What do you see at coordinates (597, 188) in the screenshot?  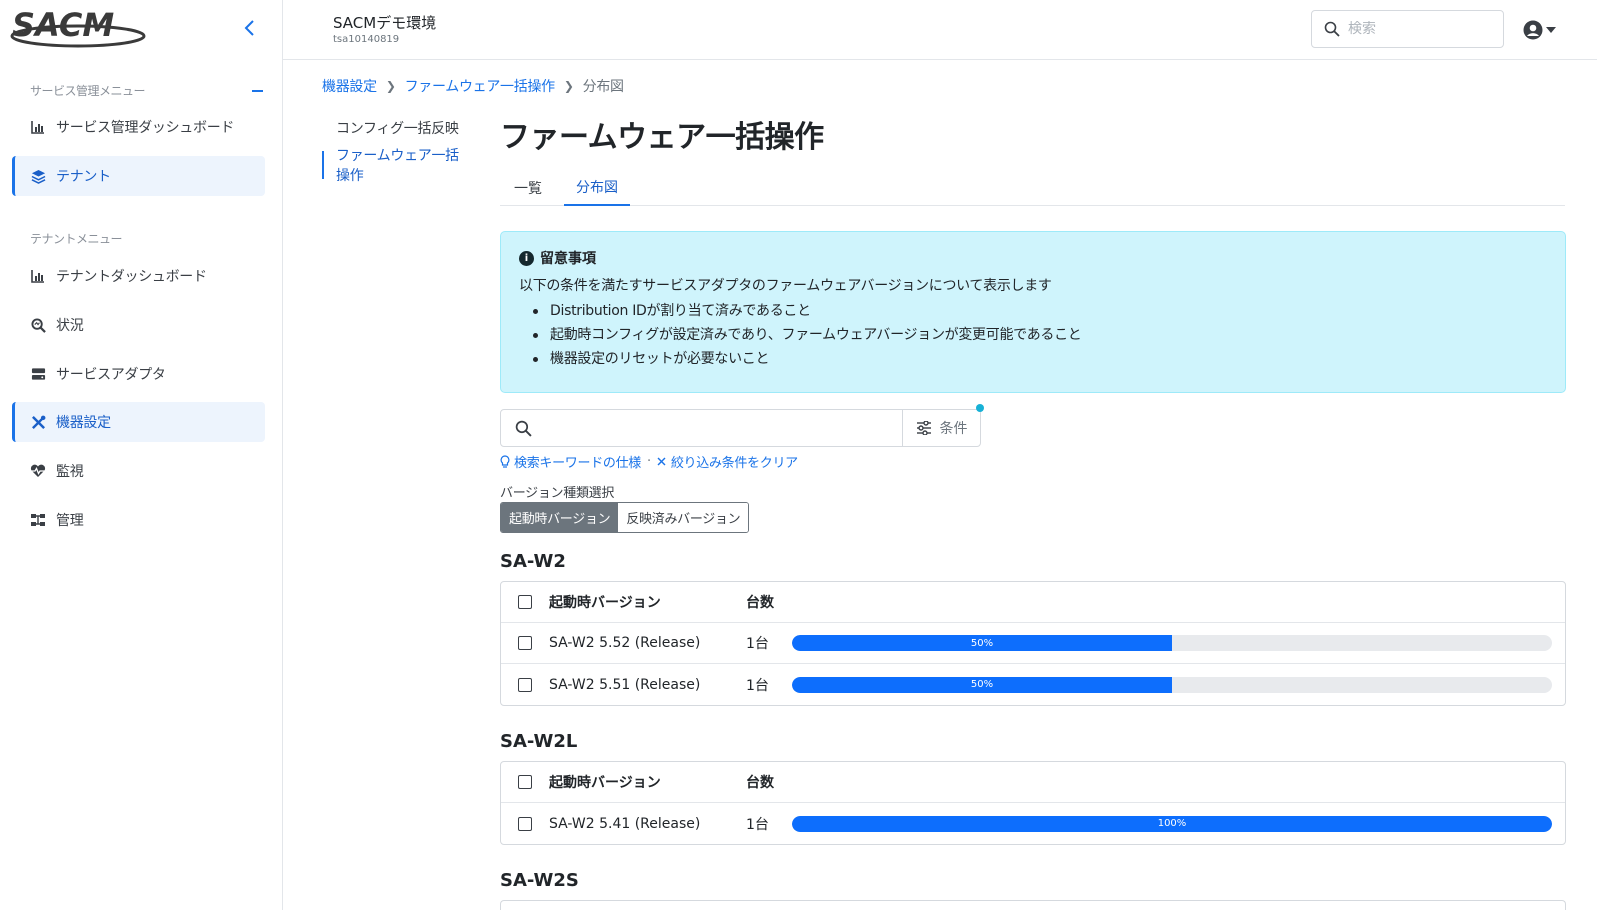 I see `tab-distribution: 分布図` at bounding box center [597, 188].